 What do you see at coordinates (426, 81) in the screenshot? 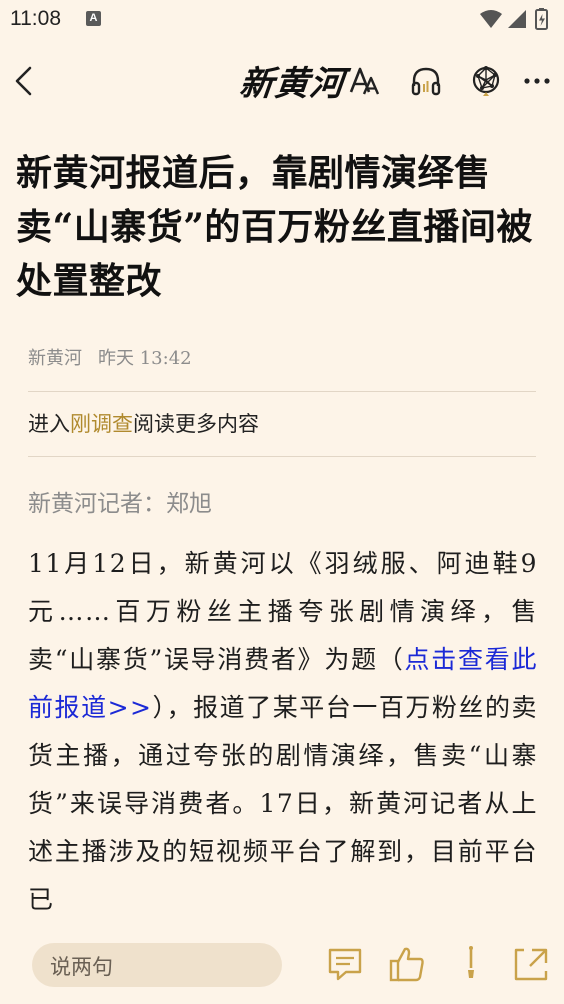
I see `headphones-icon` at bounding box center [426, 81].